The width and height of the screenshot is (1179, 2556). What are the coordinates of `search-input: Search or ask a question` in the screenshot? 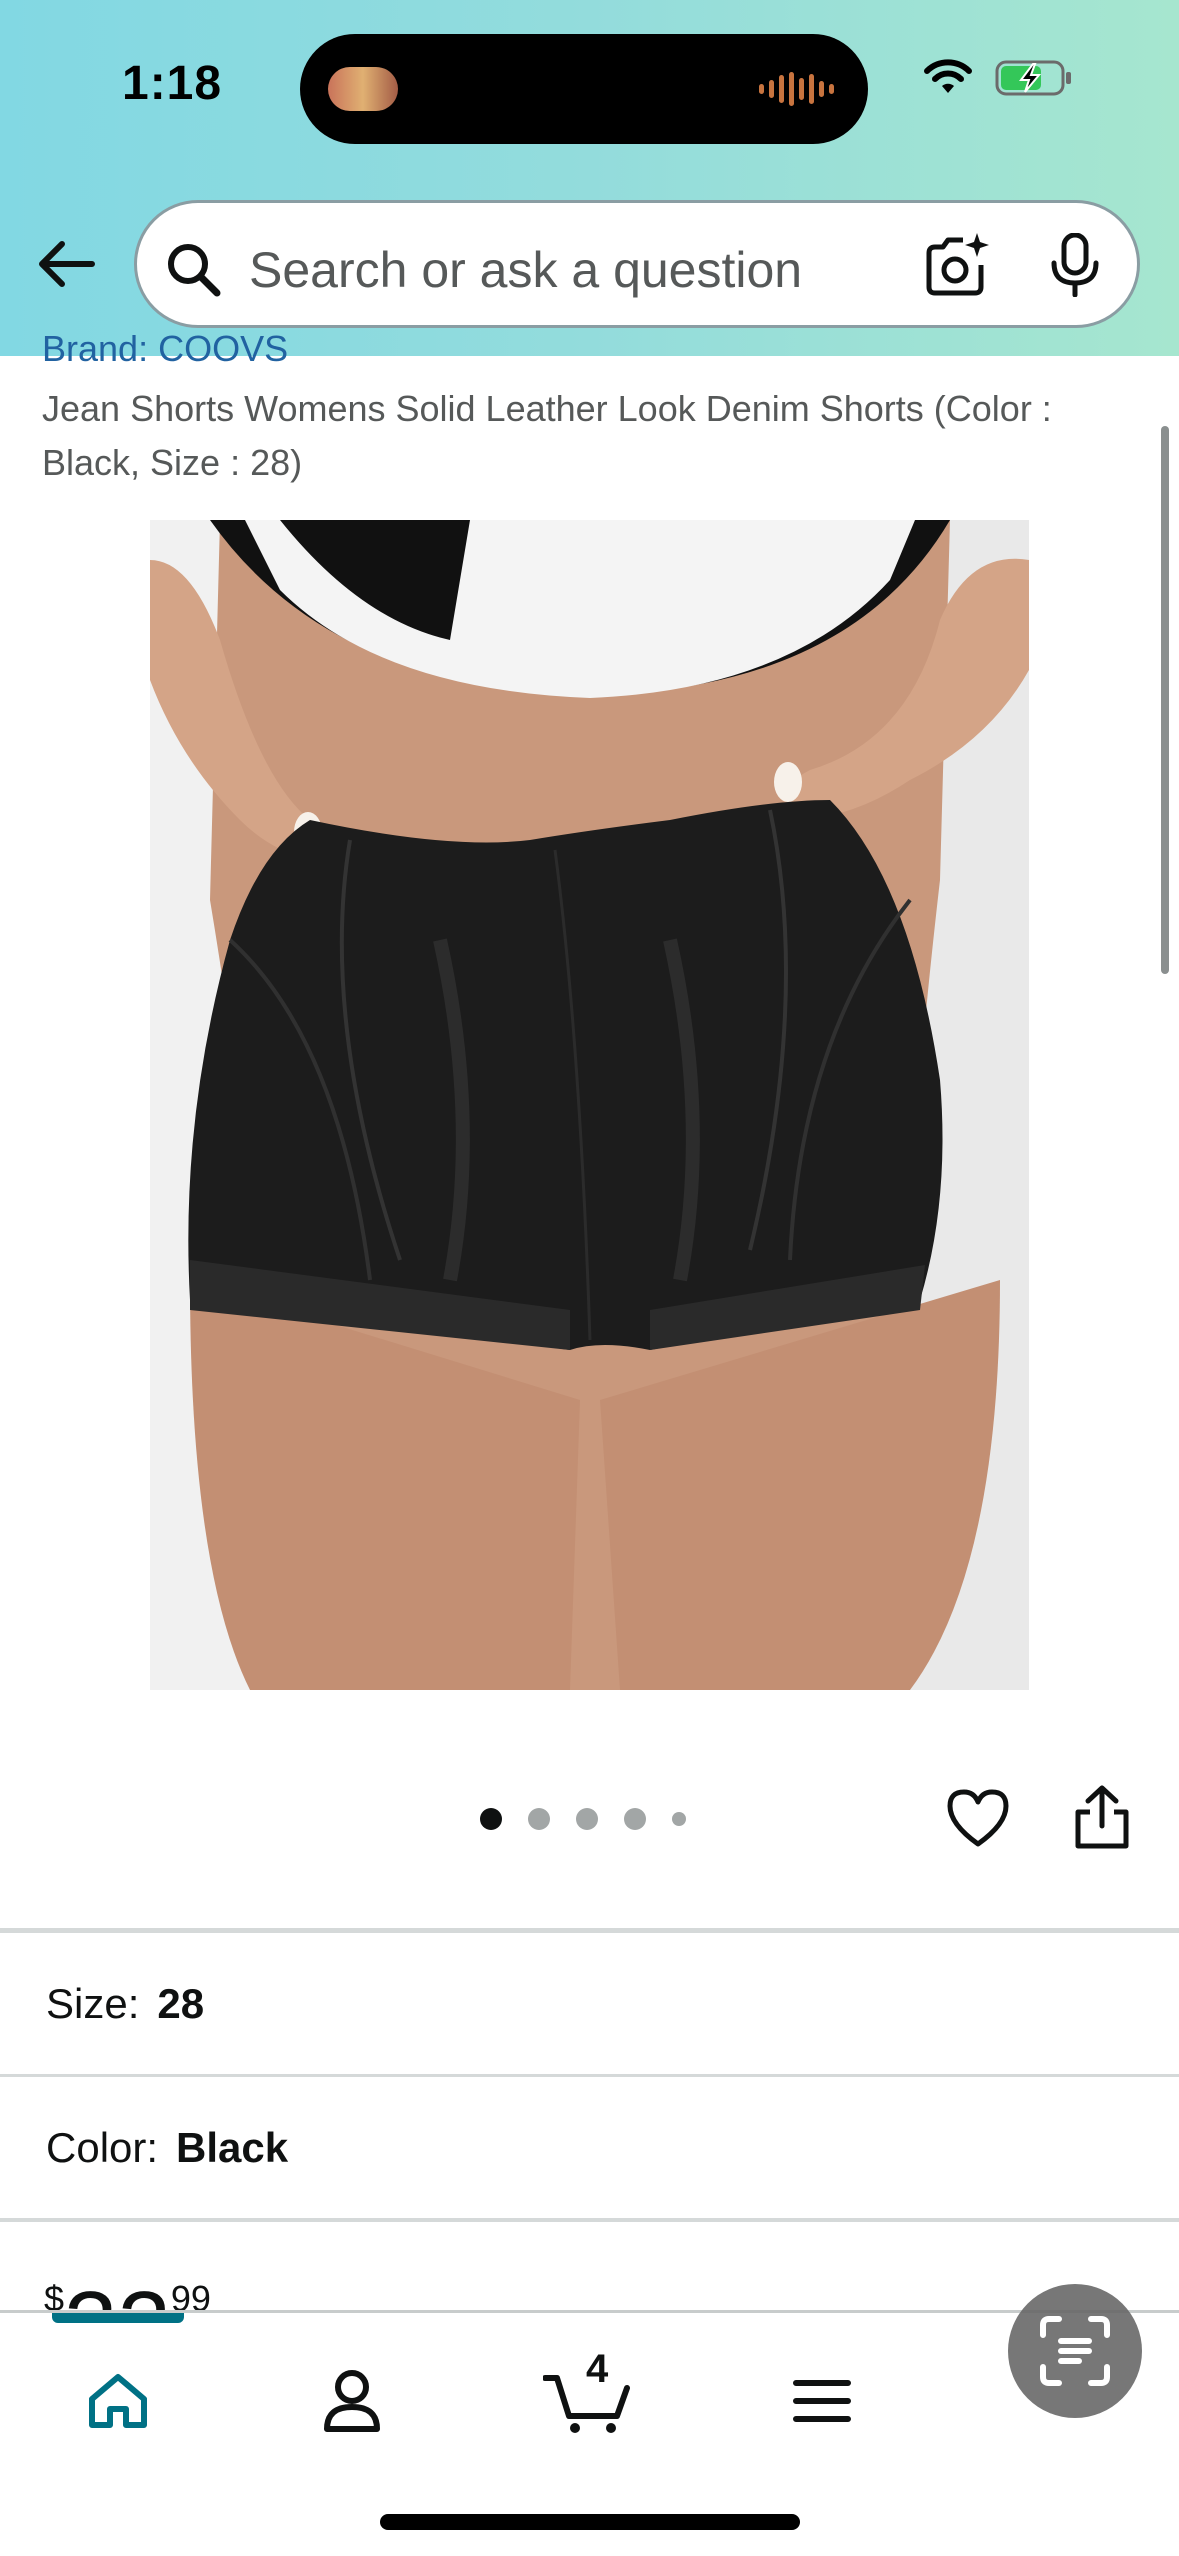 It's located at (637, 264).